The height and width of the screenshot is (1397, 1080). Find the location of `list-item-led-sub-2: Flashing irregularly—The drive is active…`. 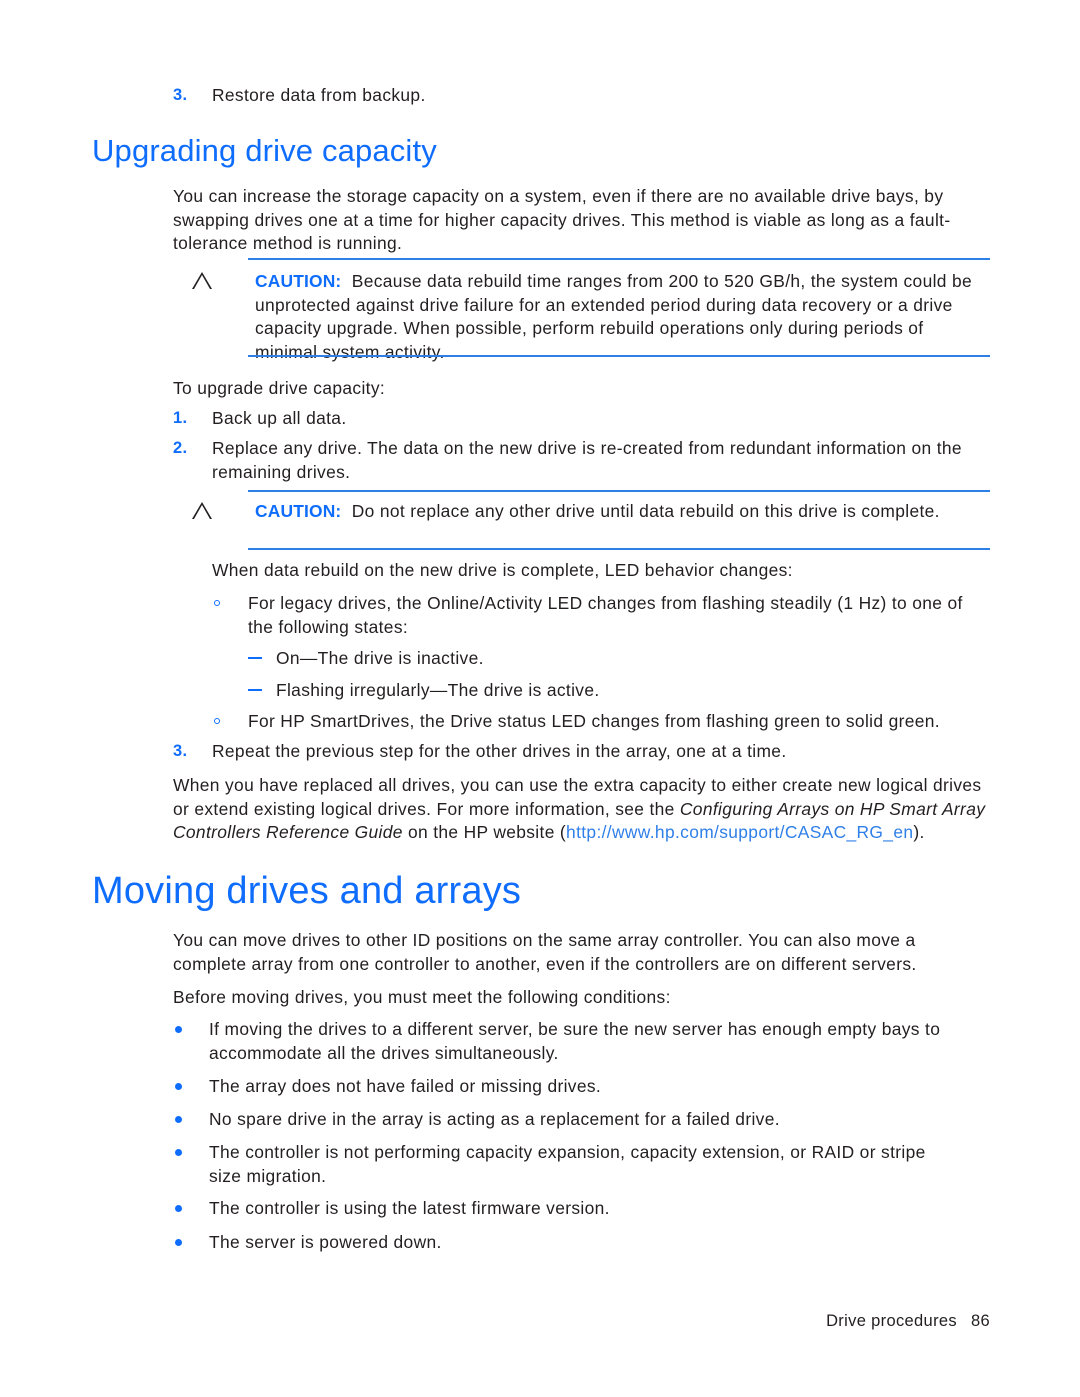

list-item-led-sub-2: Flashing irregularly—The drive is active… is located at coordinates (598, 691).